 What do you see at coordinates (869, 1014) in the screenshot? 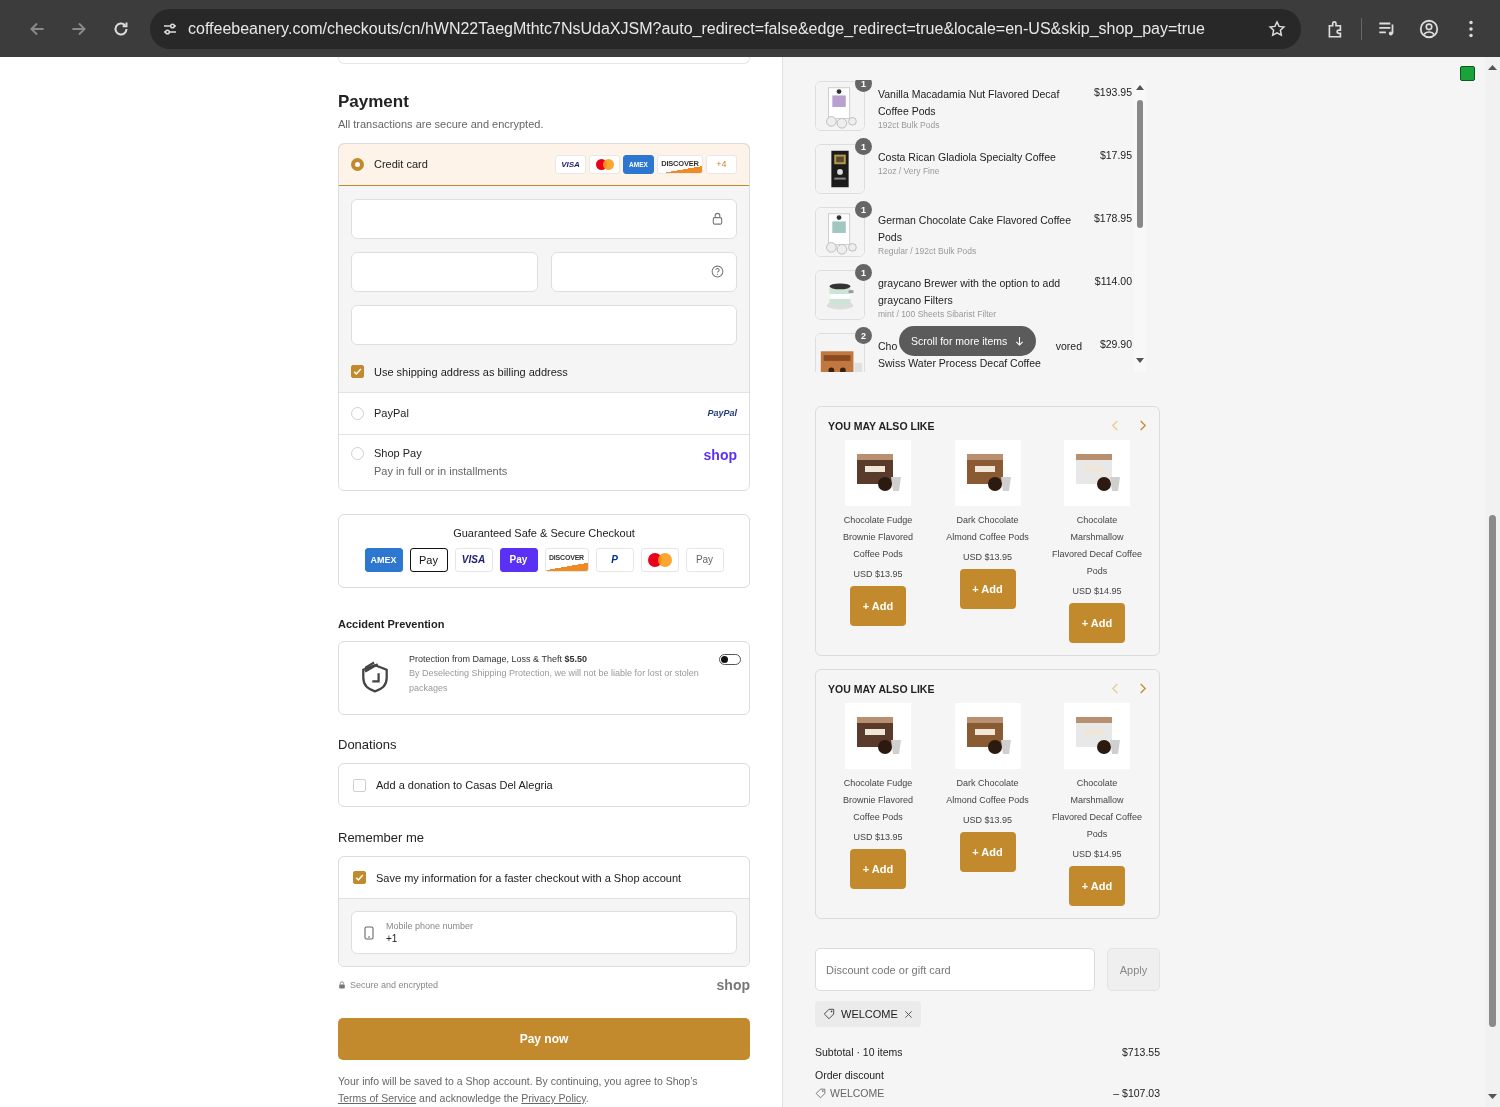
I see `tag-label: WELCOME` at bounding box center [869, 1014].